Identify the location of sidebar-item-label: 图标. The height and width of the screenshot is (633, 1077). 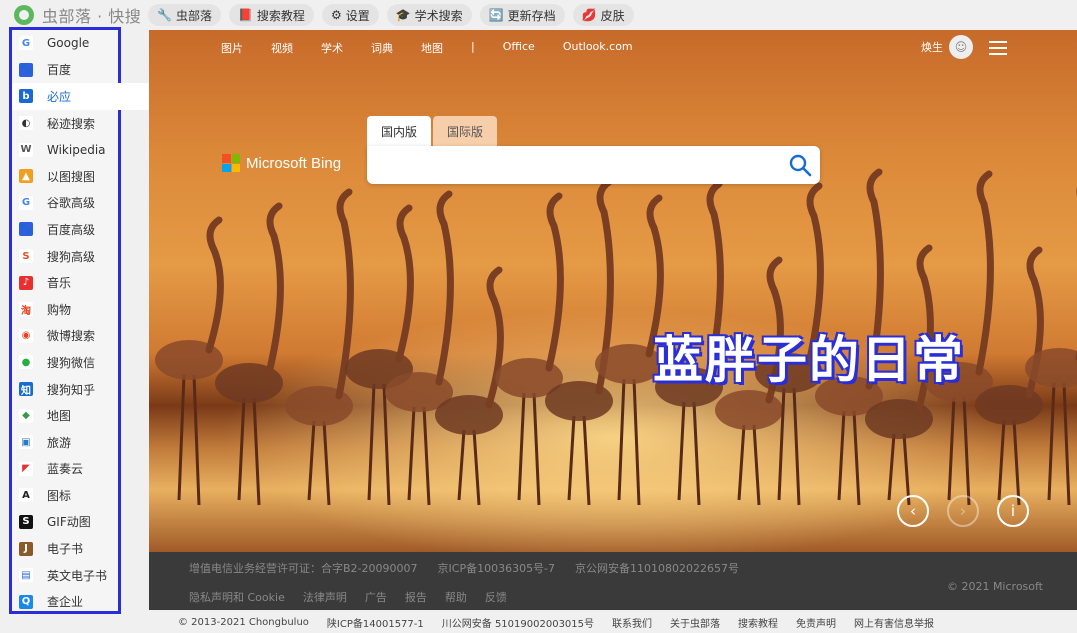
(59, 495).